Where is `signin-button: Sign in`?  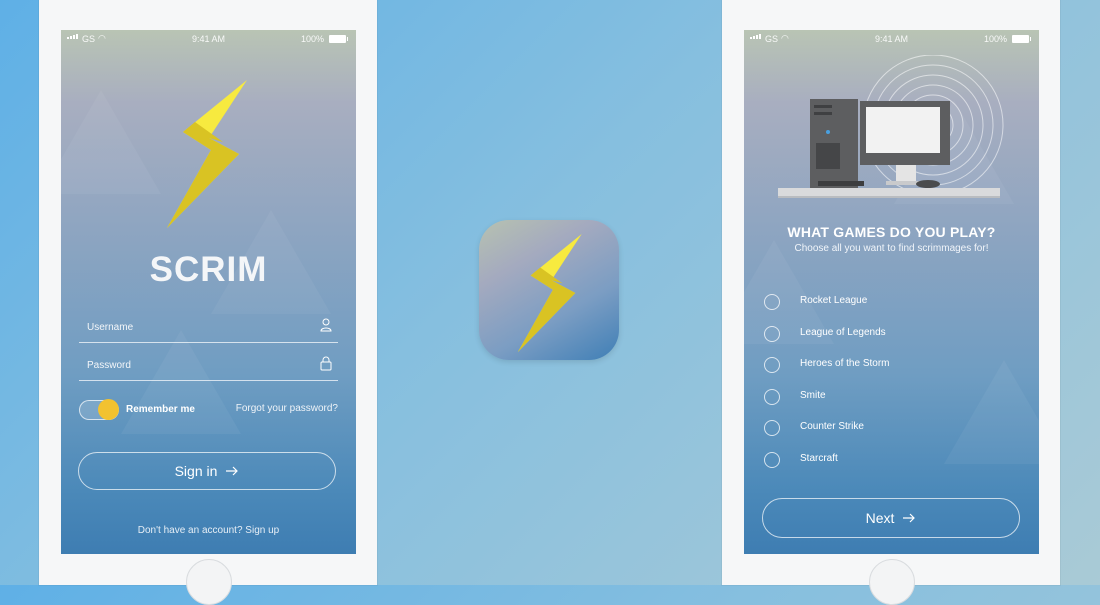 signin-button: Sign in is located at coordinates (207, 471).